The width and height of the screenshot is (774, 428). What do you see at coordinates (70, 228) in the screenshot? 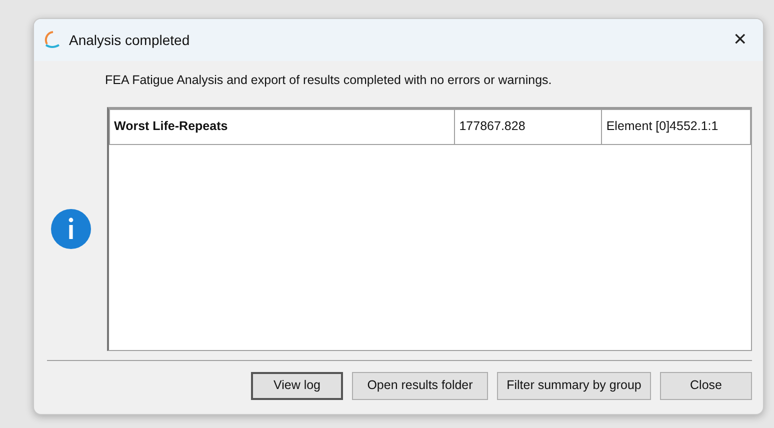
I see `info-icon` at bounding box center [70, 228].